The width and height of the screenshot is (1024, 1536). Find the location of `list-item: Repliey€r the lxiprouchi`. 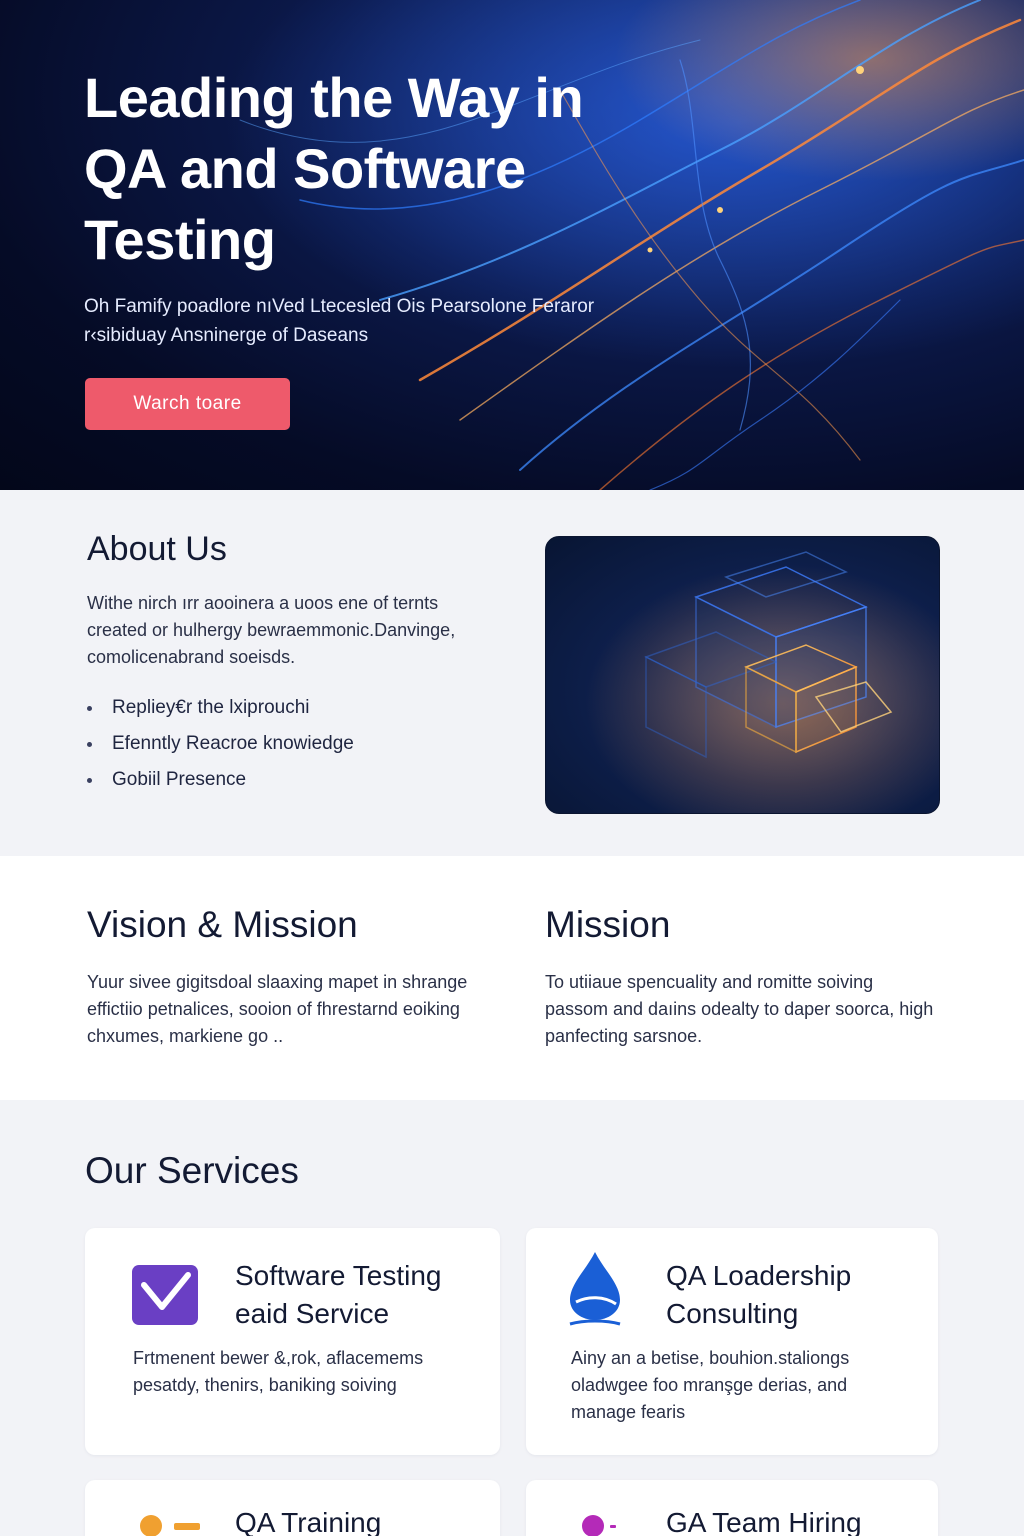

list-item: Repliey€r the lxiprouchi is located at coordinates (220, 708).